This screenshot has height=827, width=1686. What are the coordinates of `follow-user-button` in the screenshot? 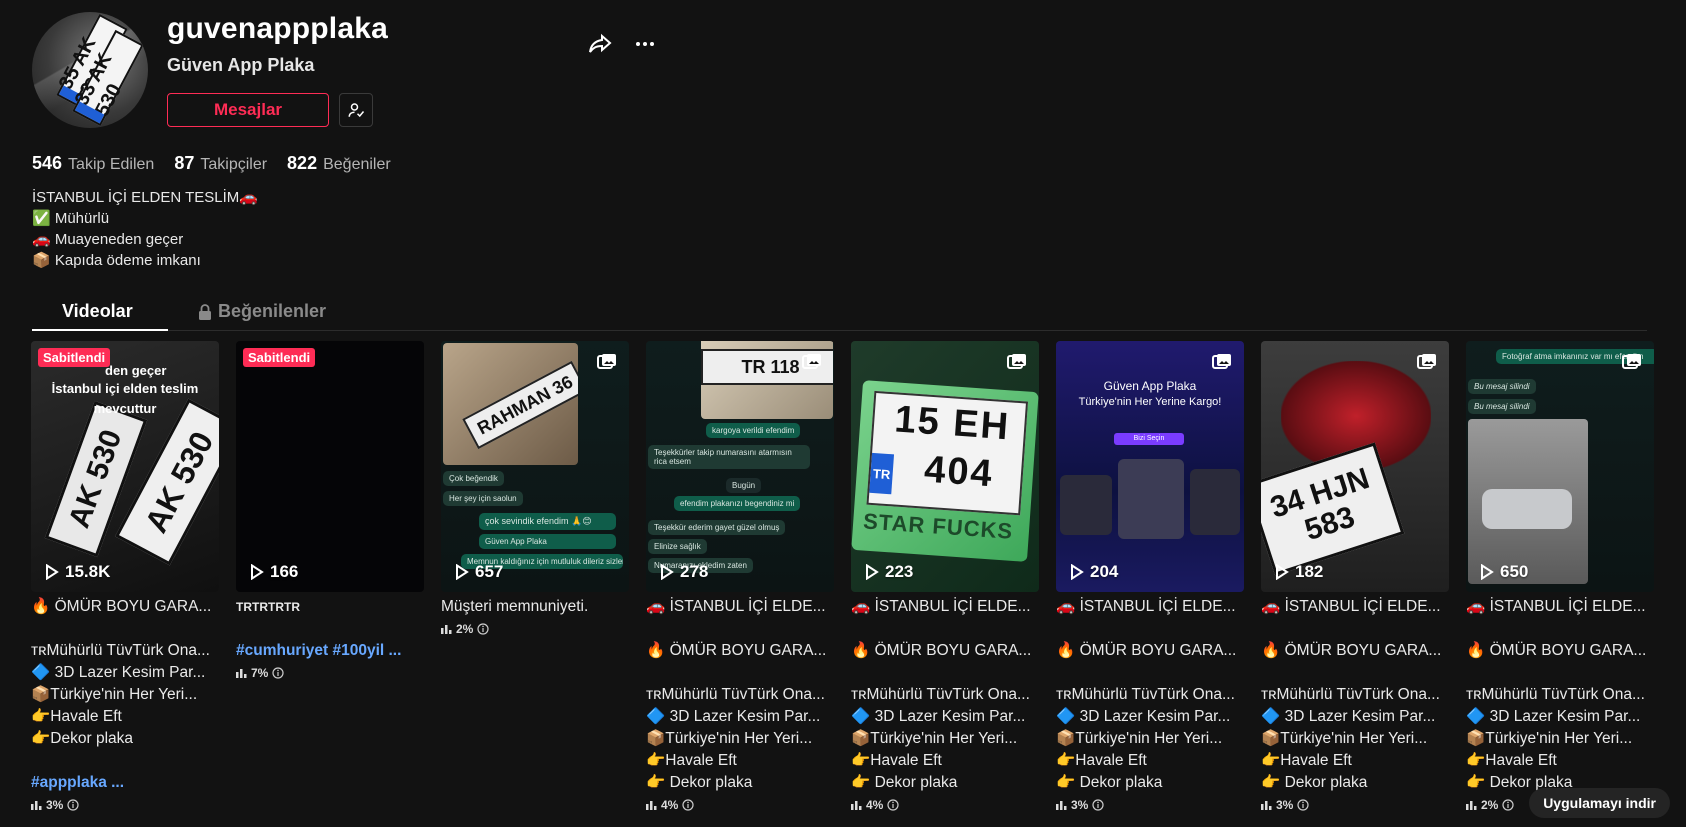 It's located at (356, 110).